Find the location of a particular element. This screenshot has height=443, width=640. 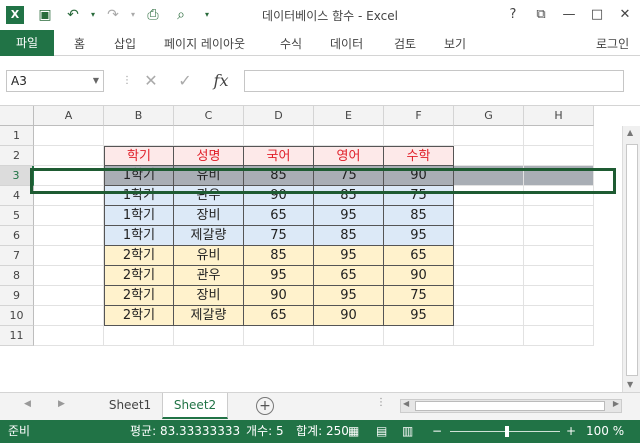

select-all-corner is located at coordinates (17, 116).